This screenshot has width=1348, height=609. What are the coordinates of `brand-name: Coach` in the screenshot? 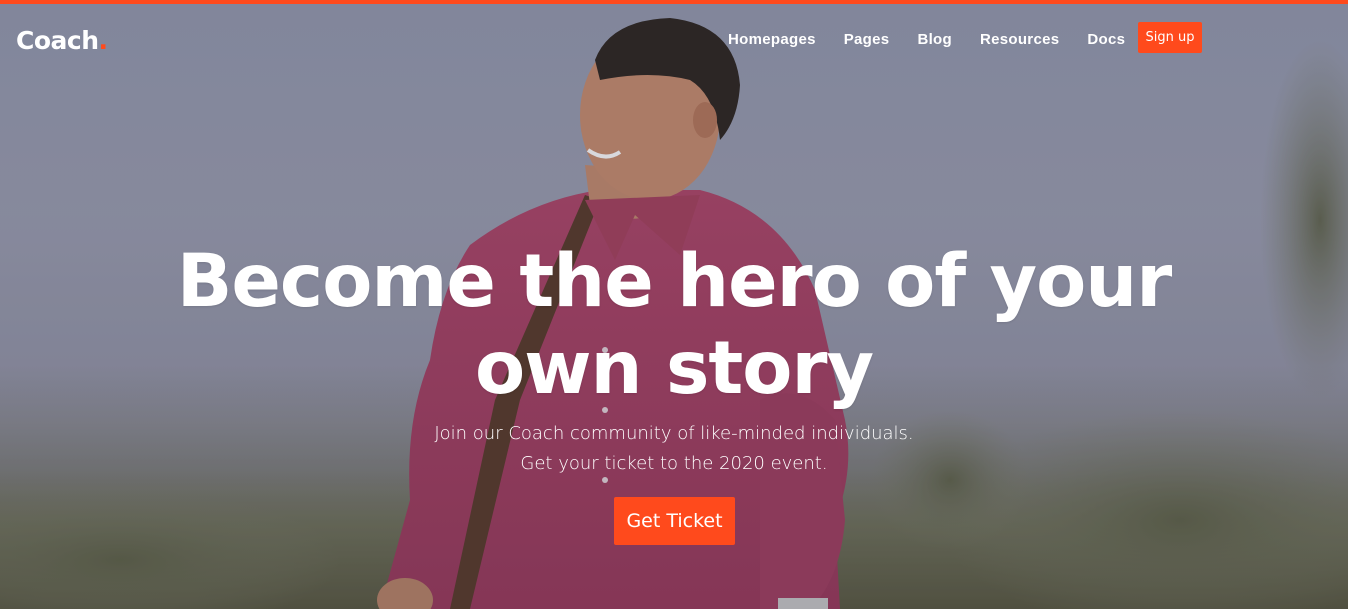 It's located at (57, 40).